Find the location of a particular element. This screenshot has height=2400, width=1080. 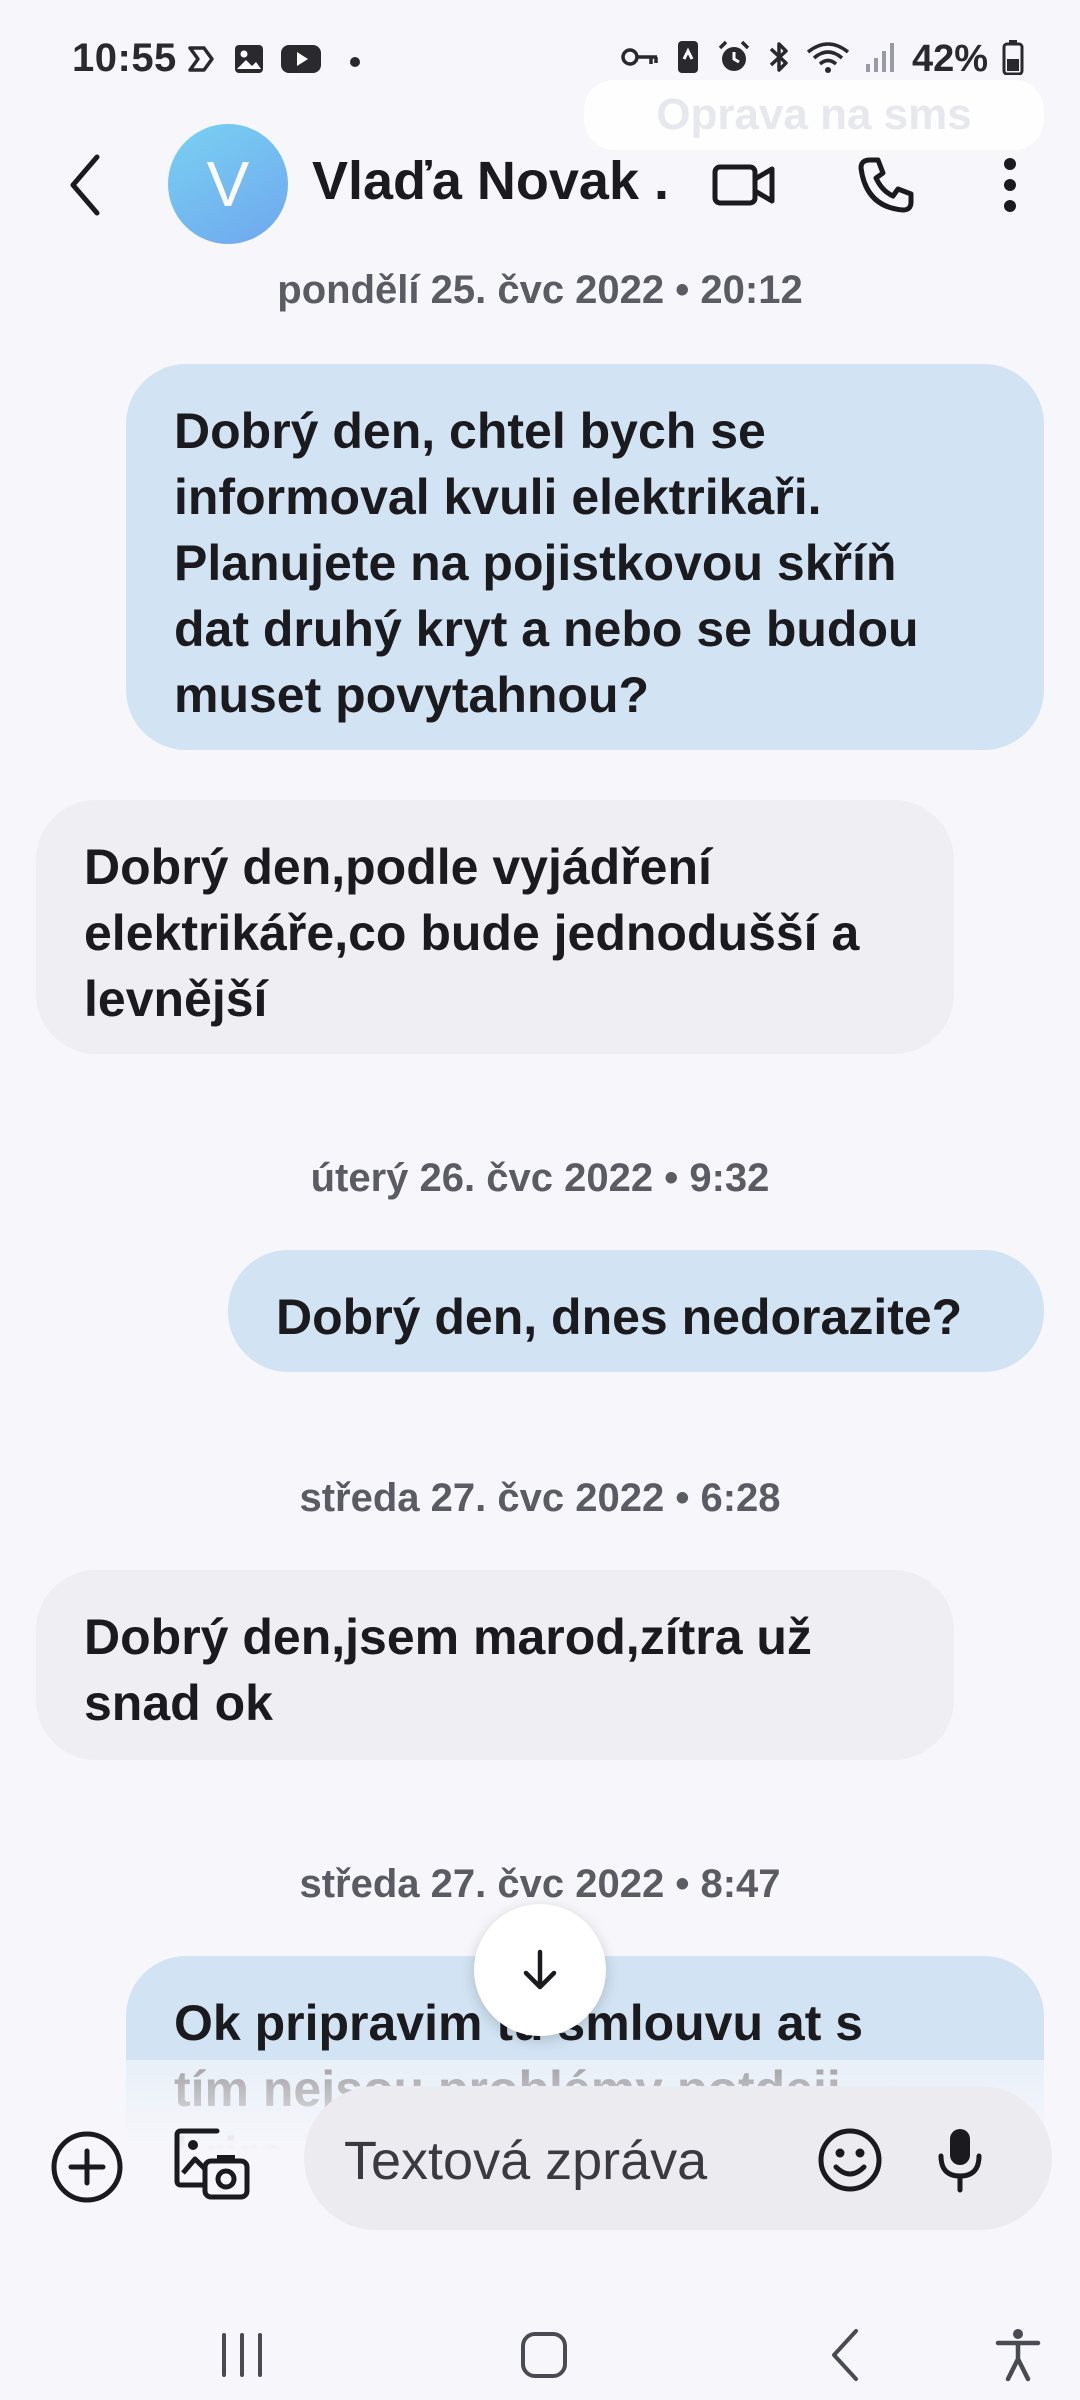

scroll-to-bottom-button is located at coordinates (540, 1970).